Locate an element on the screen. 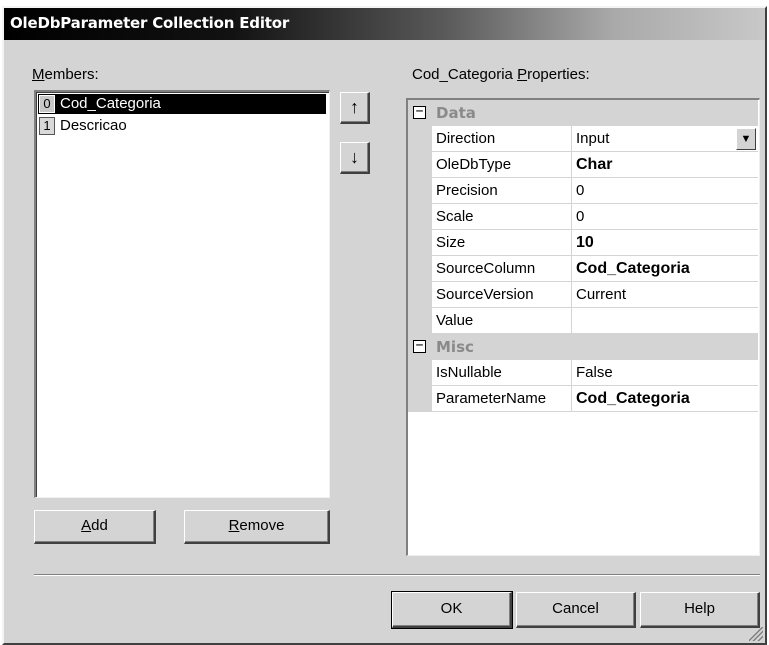  property-name: Precision is located at coordinates (502, 191).